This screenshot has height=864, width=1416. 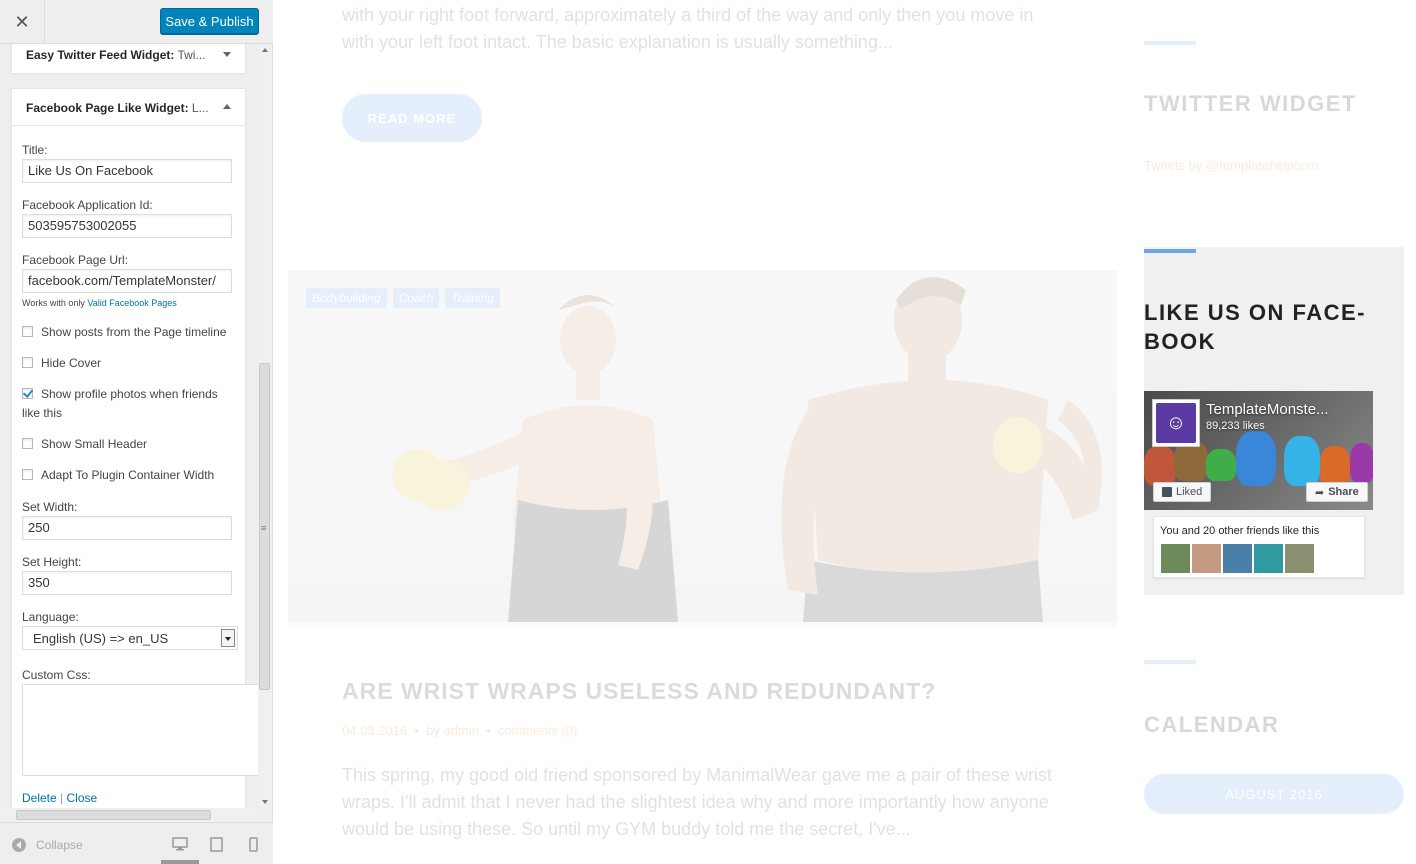 I want to click on language-select: English (US) => en_US, so click(x=130, y=638).